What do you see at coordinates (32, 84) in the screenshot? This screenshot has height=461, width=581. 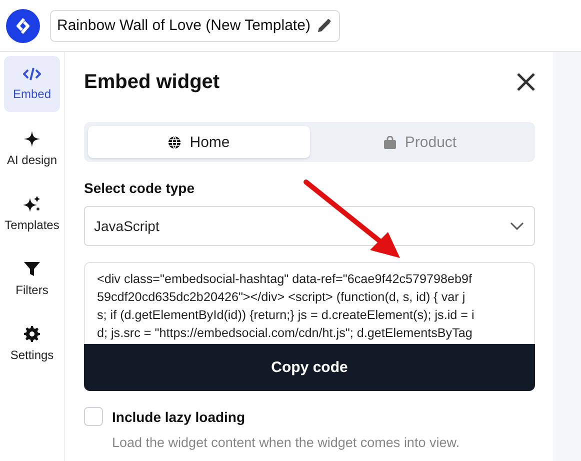 I see `sidebar-item: Embed` at bounding box center [32, 84].